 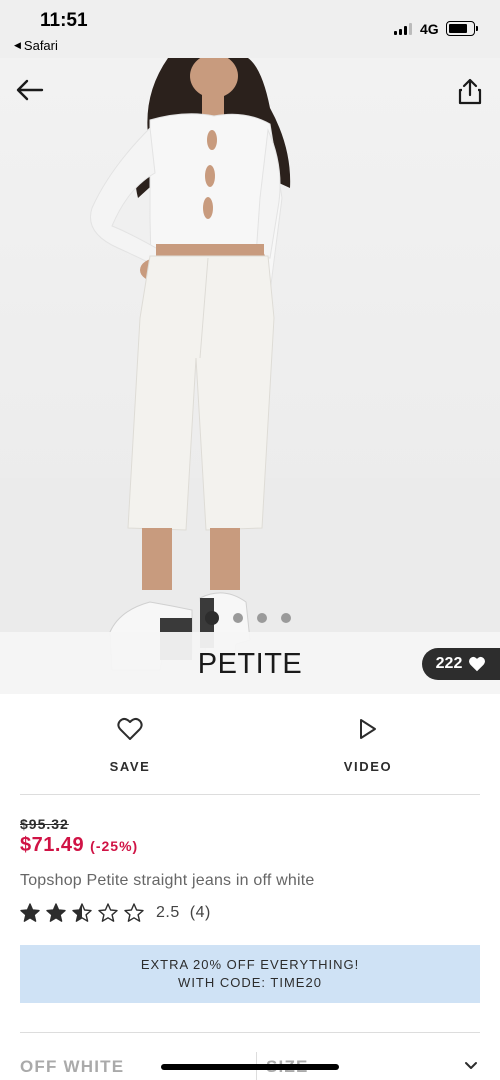 What do you see at coordinates (130, 766) in the screenshot?
I see `save-label: SAVE` at bounding box center [130, 766].